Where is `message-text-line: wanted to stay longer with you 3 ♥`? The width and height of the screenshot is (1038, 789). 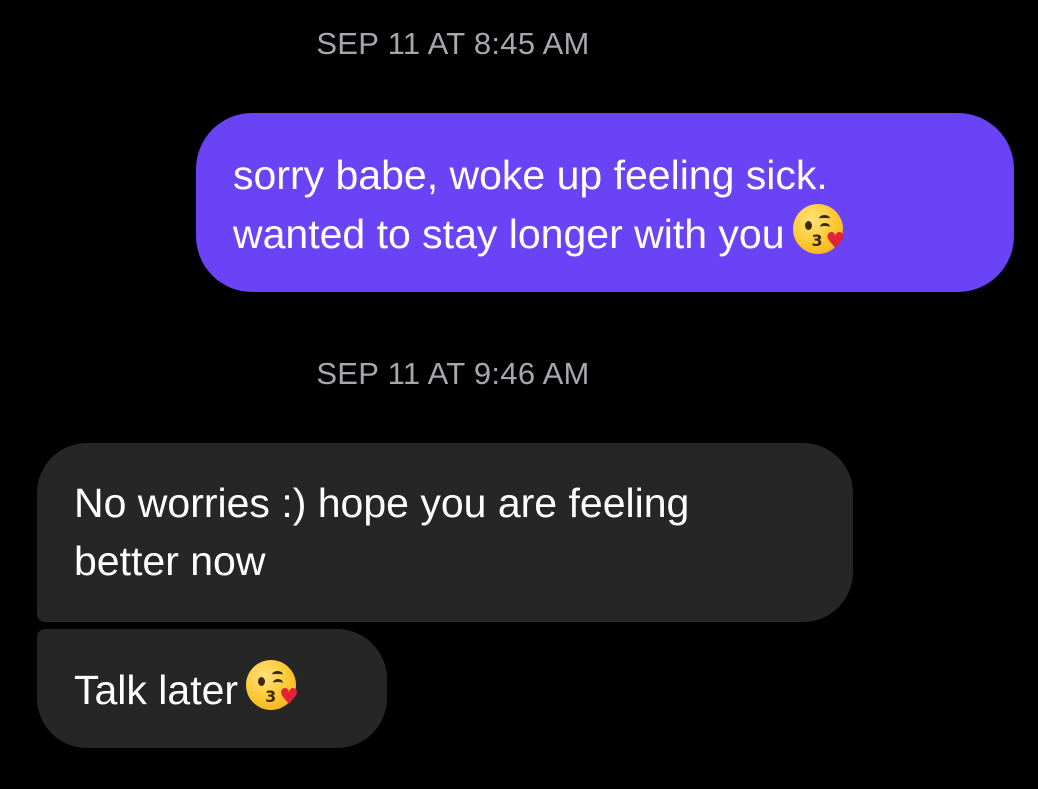 message-text-line: wanted to stay longer with you 3 ♥ is located at coordinates (605, 233).